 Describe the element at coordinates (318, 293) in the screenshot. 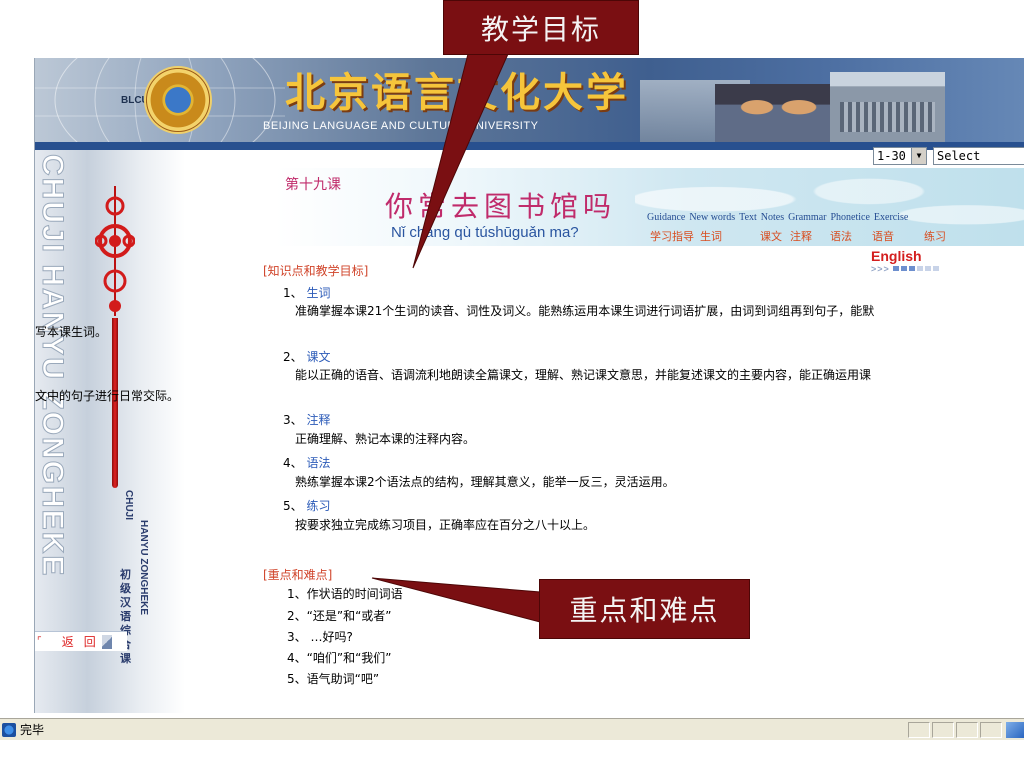

I see `objective-1-link: 生词` at that location.